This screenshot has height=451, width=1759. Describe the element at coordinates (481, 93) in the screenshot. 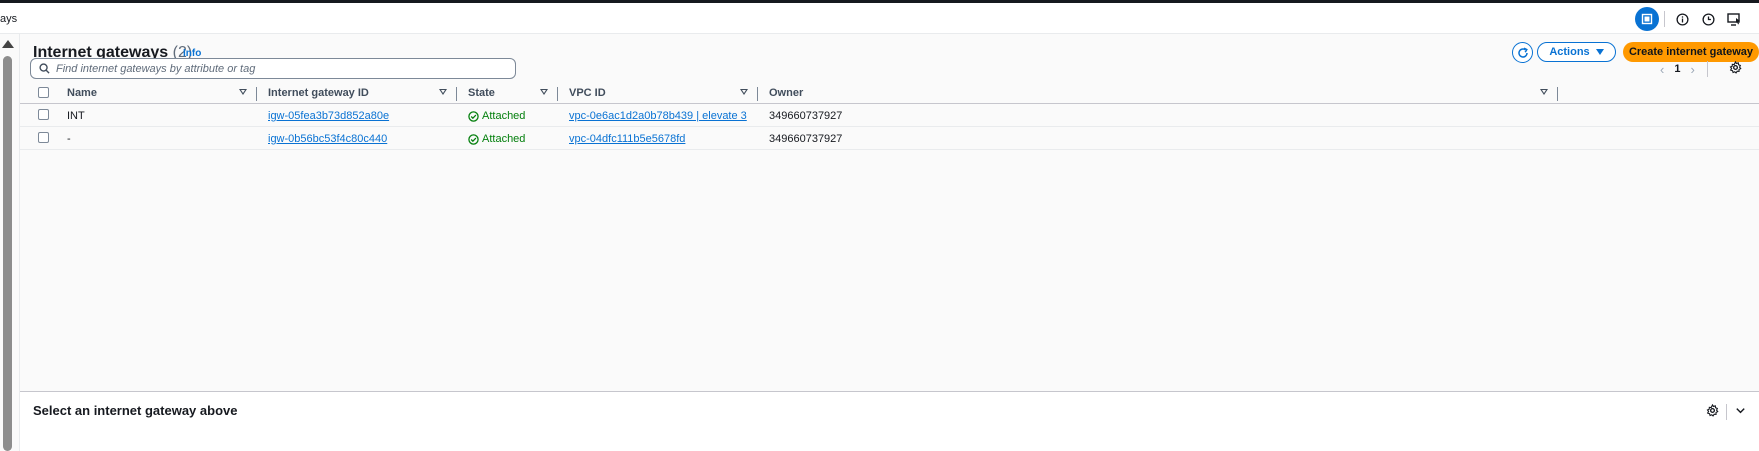

I see `column-header-state: State` at that location.